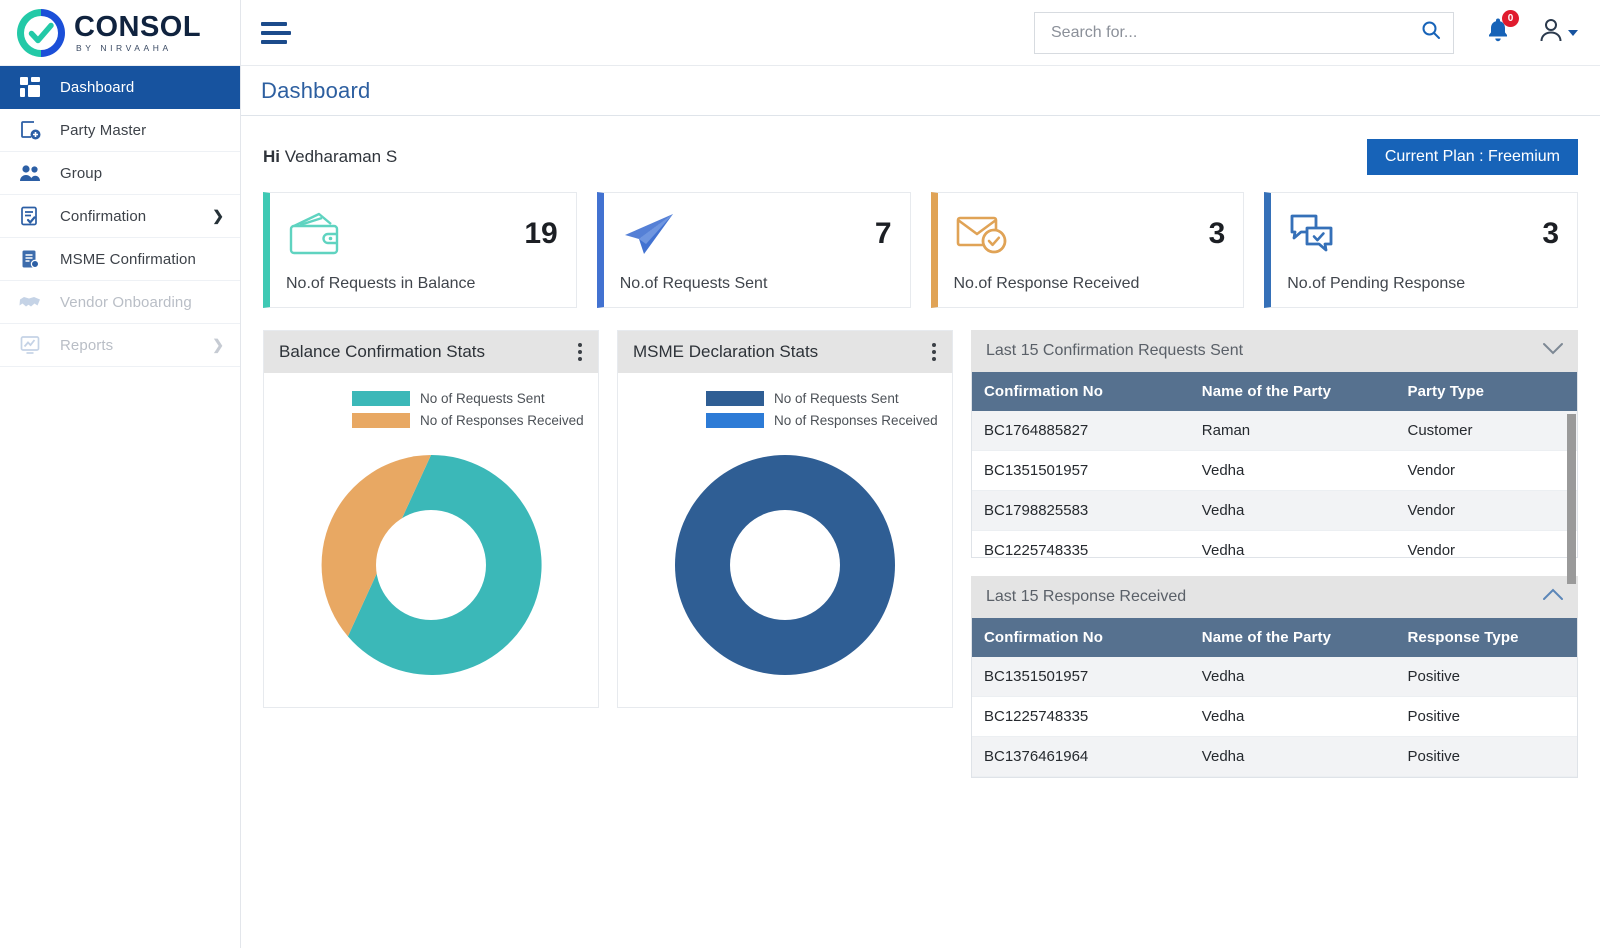 Image resolution: width=1600 pixels, height=948 pixels. What do you see at coordinates (785, 565) in the screenshot?
I see `donut-chart-msme` at bounding box center [785, 565].